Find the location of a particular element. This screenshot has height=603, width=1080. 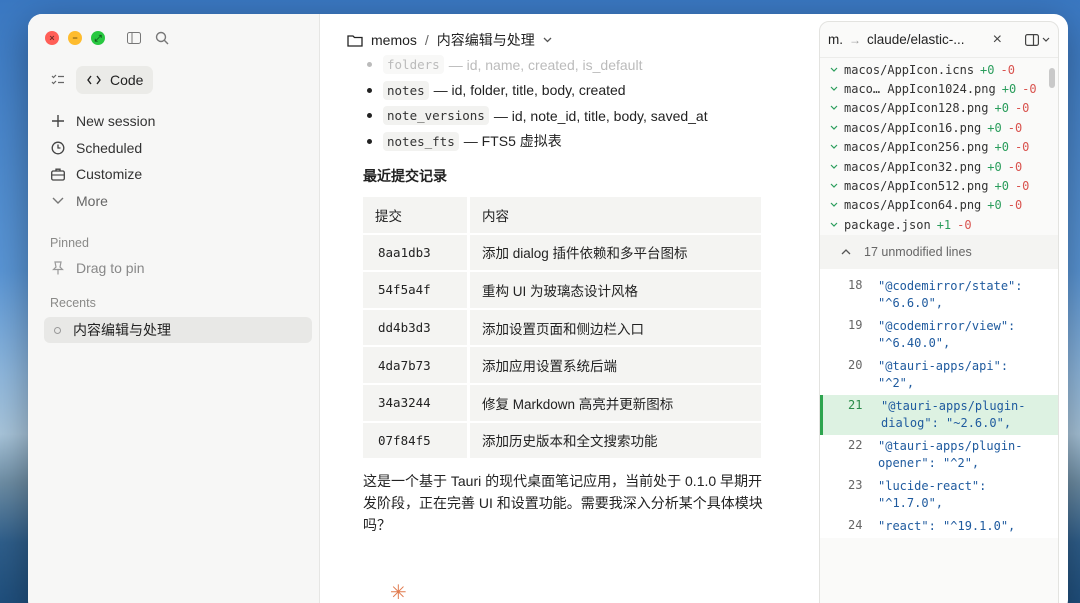

changed-file-row: macos/AppIcon32.png +0 -0 is located at coordinates (939, 166).